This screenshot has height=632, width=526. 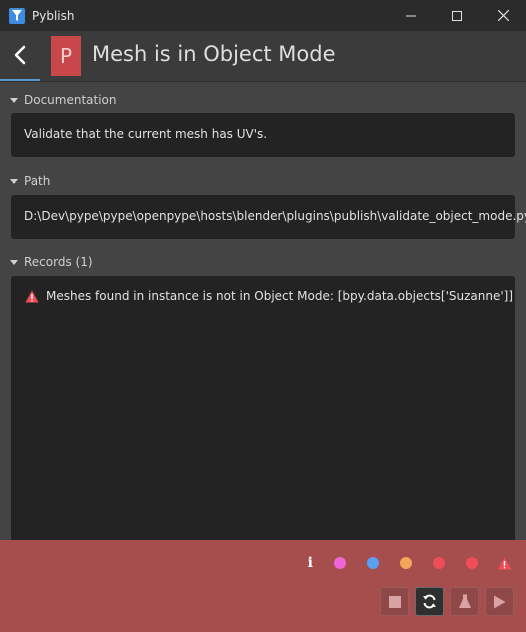 I want to click on publish-button, so click(x=499, y=601).